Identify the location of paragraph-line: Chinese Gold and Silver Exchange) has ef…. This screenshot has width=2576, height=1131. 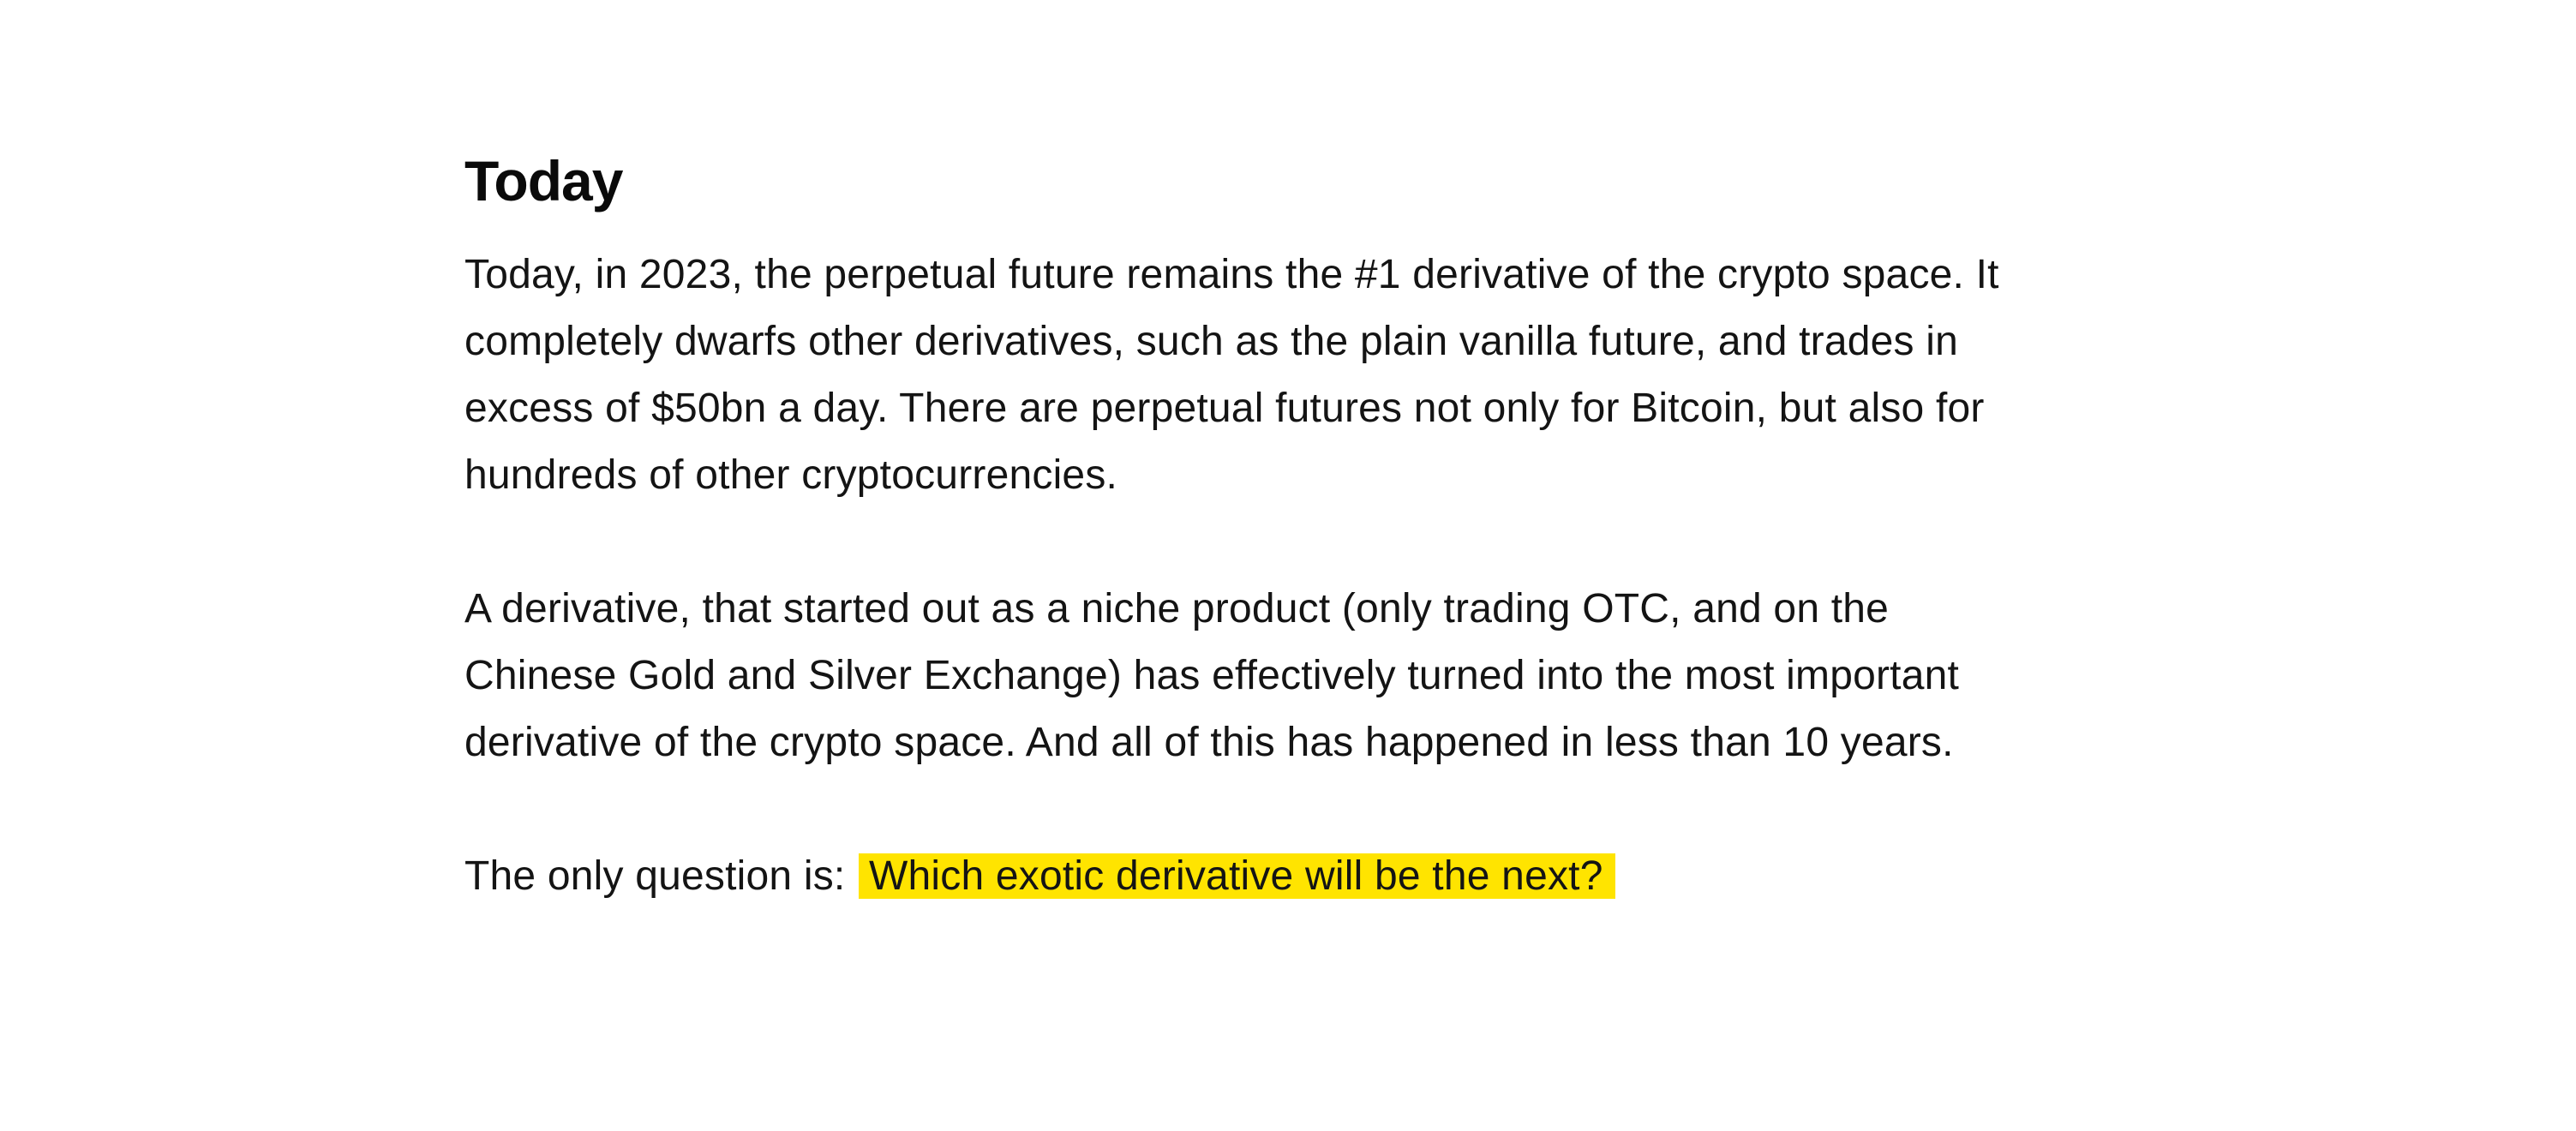
(1212, 675).